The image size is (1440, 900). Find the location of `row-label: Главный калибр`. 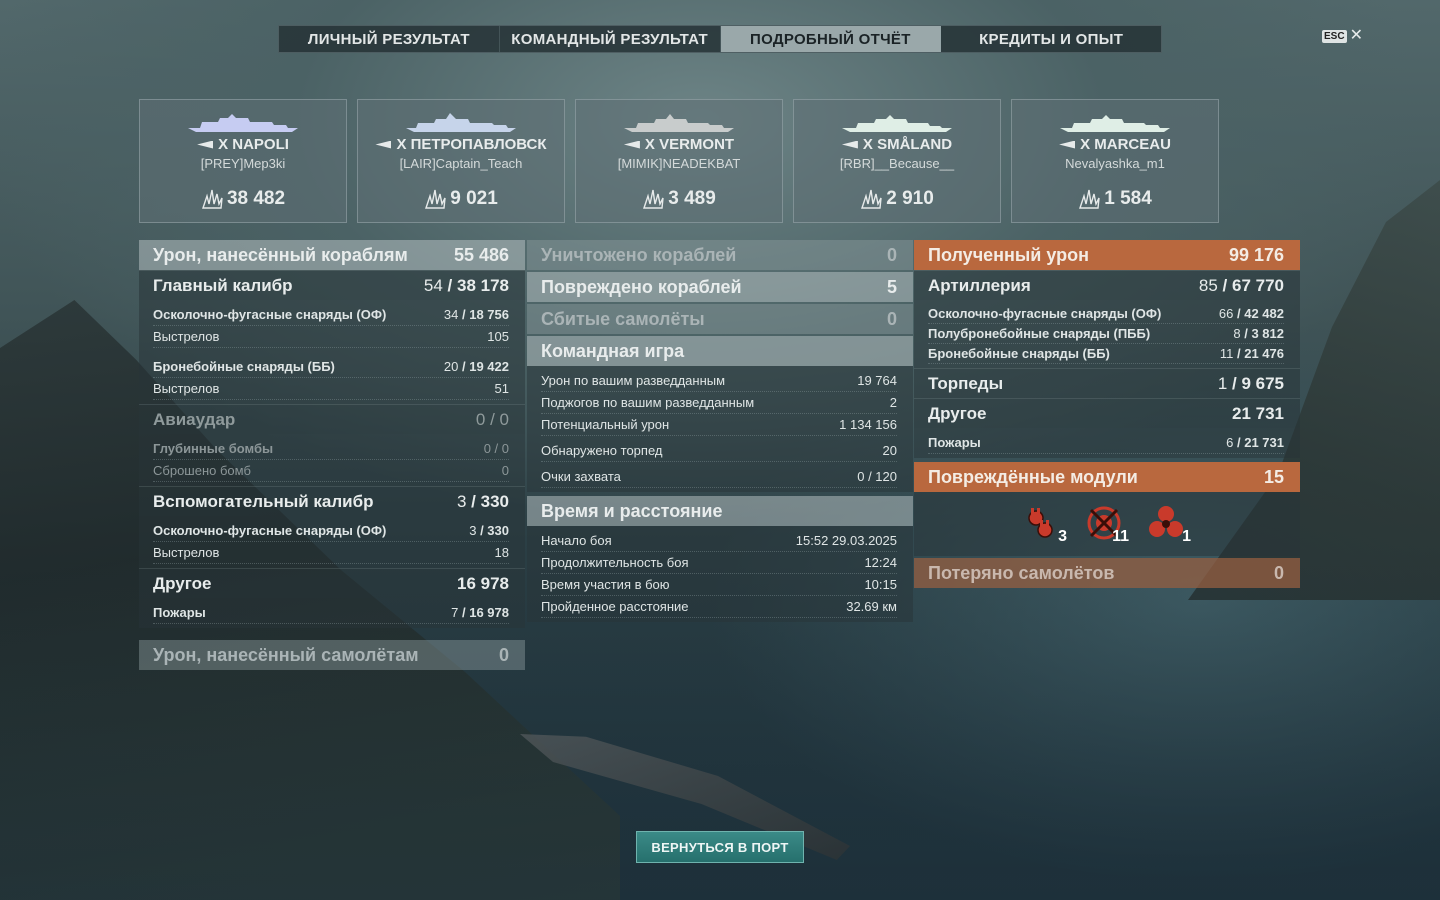

row-label: Главный калибр is located at coordinates (223, 285).